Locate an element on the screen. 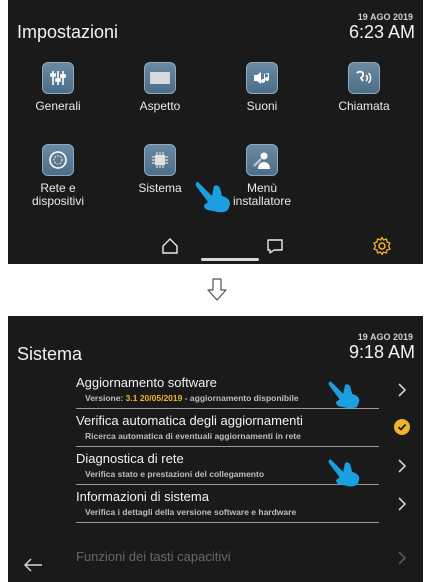  app-label: Rete e dispositivi is located at coordinates (58, 194).